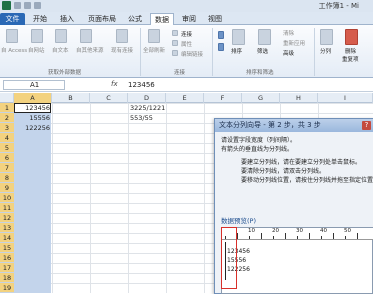 The height and width of the screenshot is (294, 373). Describe the element at coordinates (7, 258) in the screenshot. I see `row-header-16: 16` at that location.